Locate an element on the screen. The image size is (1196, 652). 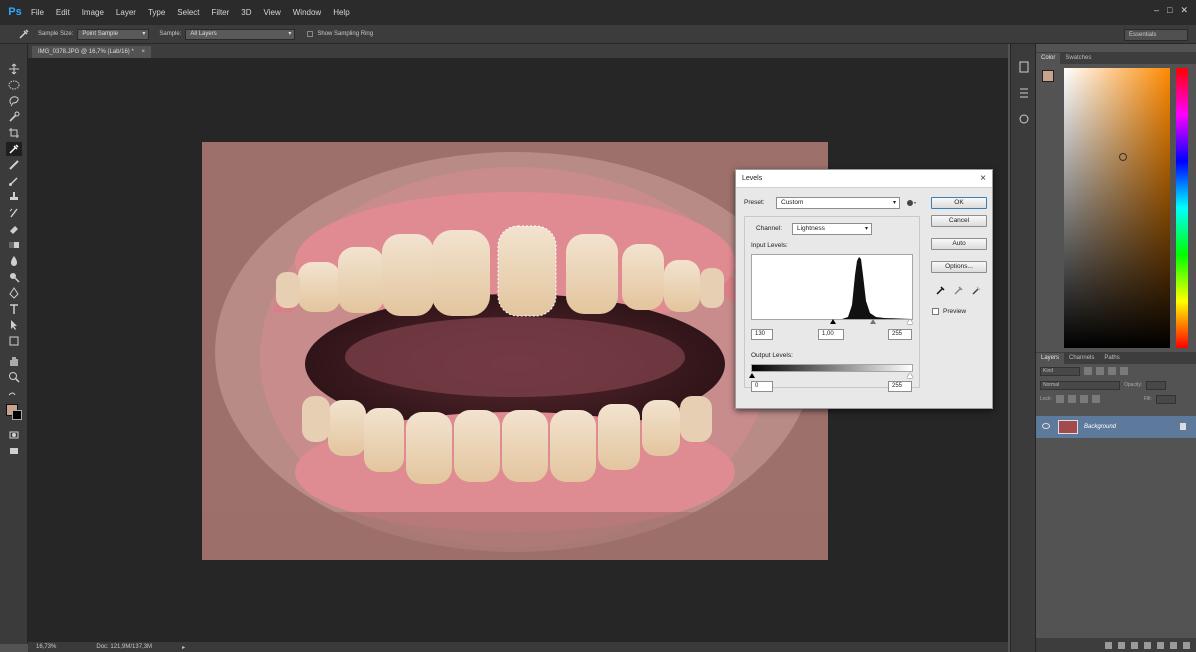
gradient-icon is located at coordinates (14, 245).